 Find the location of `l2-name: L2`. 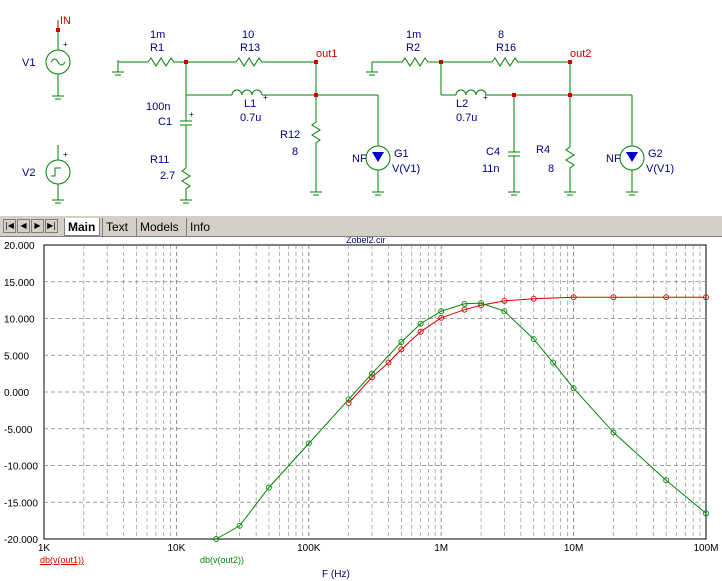

l2-name: L2 is located at coordinates (462, 104).